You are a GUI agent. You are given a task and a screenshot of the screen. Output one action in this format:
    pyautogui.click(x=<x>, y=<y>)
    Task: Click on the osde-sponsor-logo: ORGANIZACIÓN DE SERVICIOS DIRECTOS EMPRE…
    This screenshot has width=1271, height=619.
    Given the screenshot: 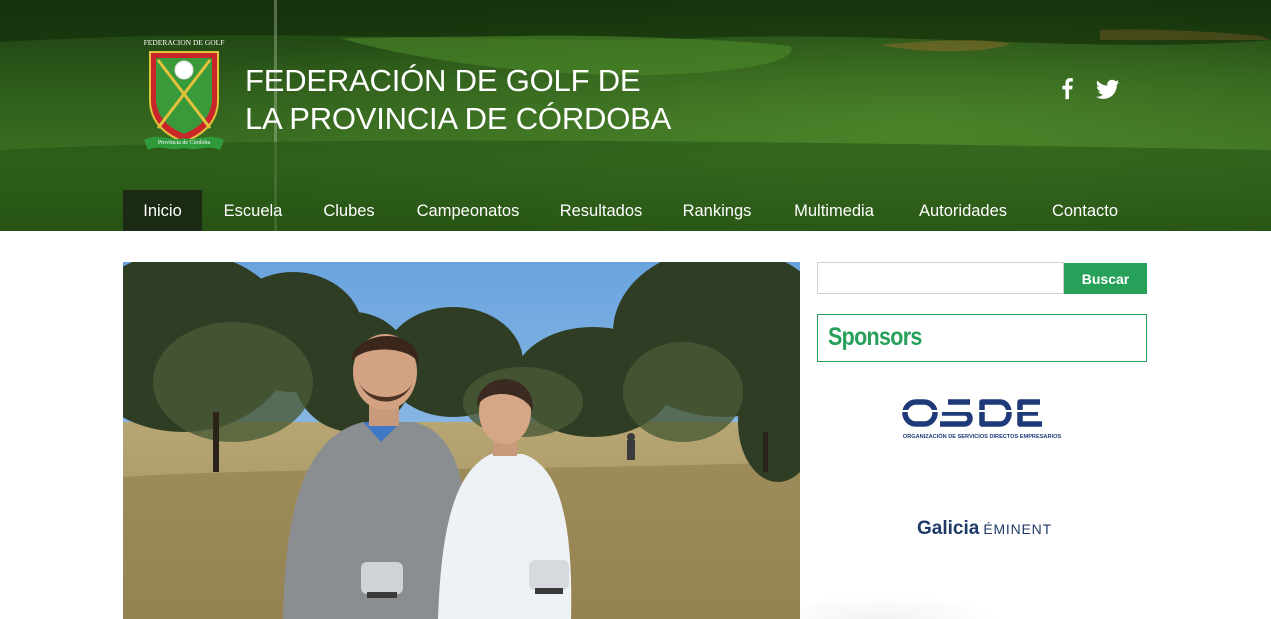 What is the action you would take?
    pyautogui.click(x=982, y=420)
    